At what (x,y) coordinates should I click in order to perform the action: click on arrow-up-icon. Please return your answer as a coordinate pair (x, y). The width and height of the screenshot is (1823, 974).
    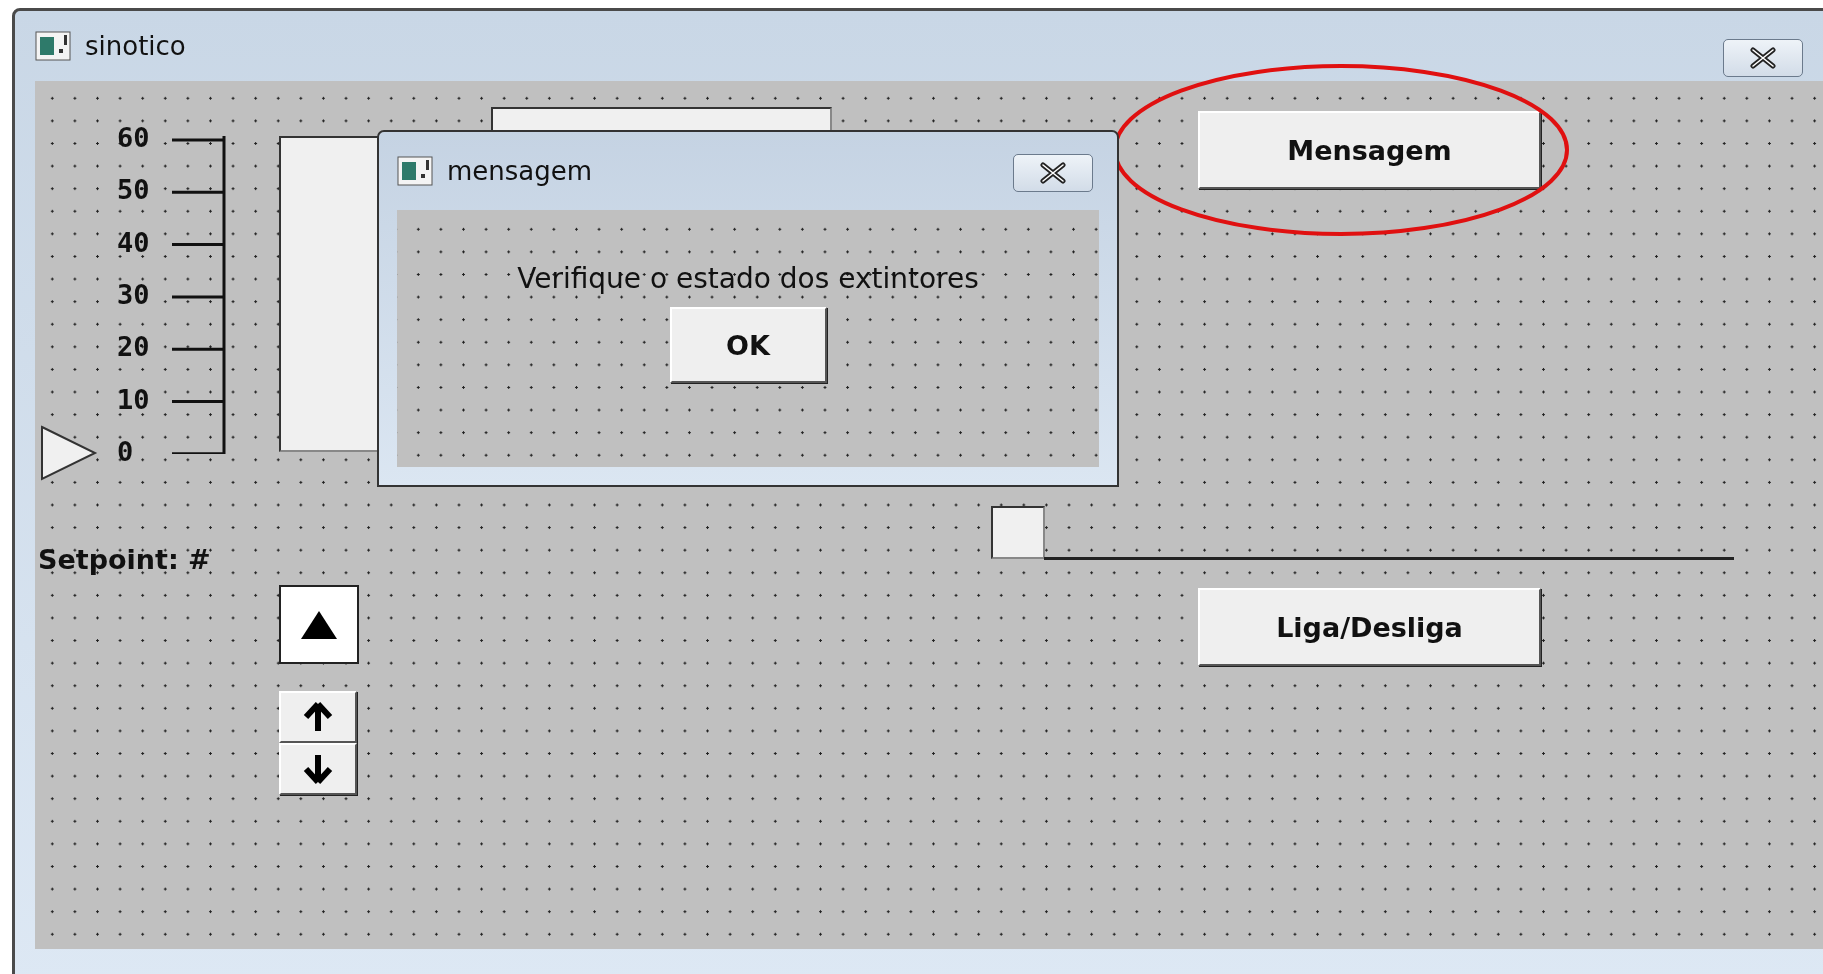
    Looking at the image, I should click on (318, 717).